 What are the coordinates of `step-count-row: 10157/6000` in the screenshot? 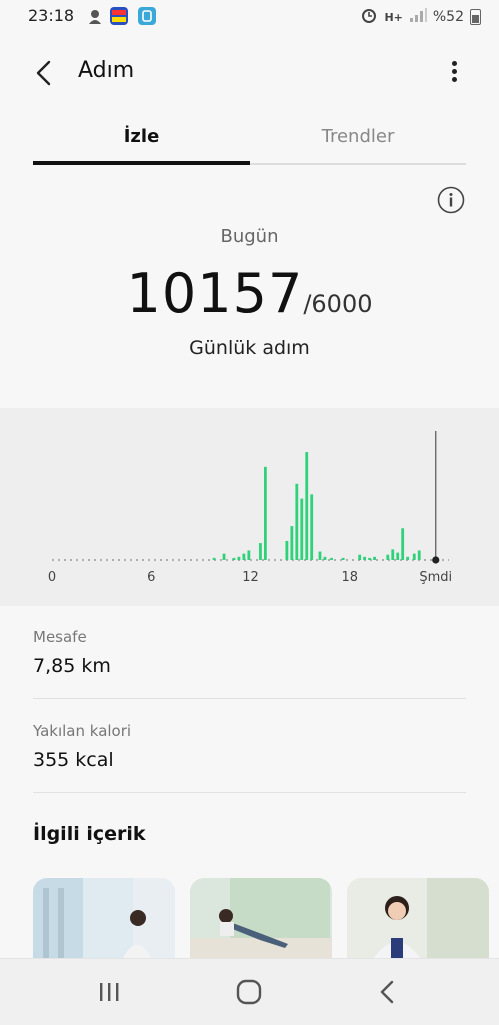 It's located at (249, 293).